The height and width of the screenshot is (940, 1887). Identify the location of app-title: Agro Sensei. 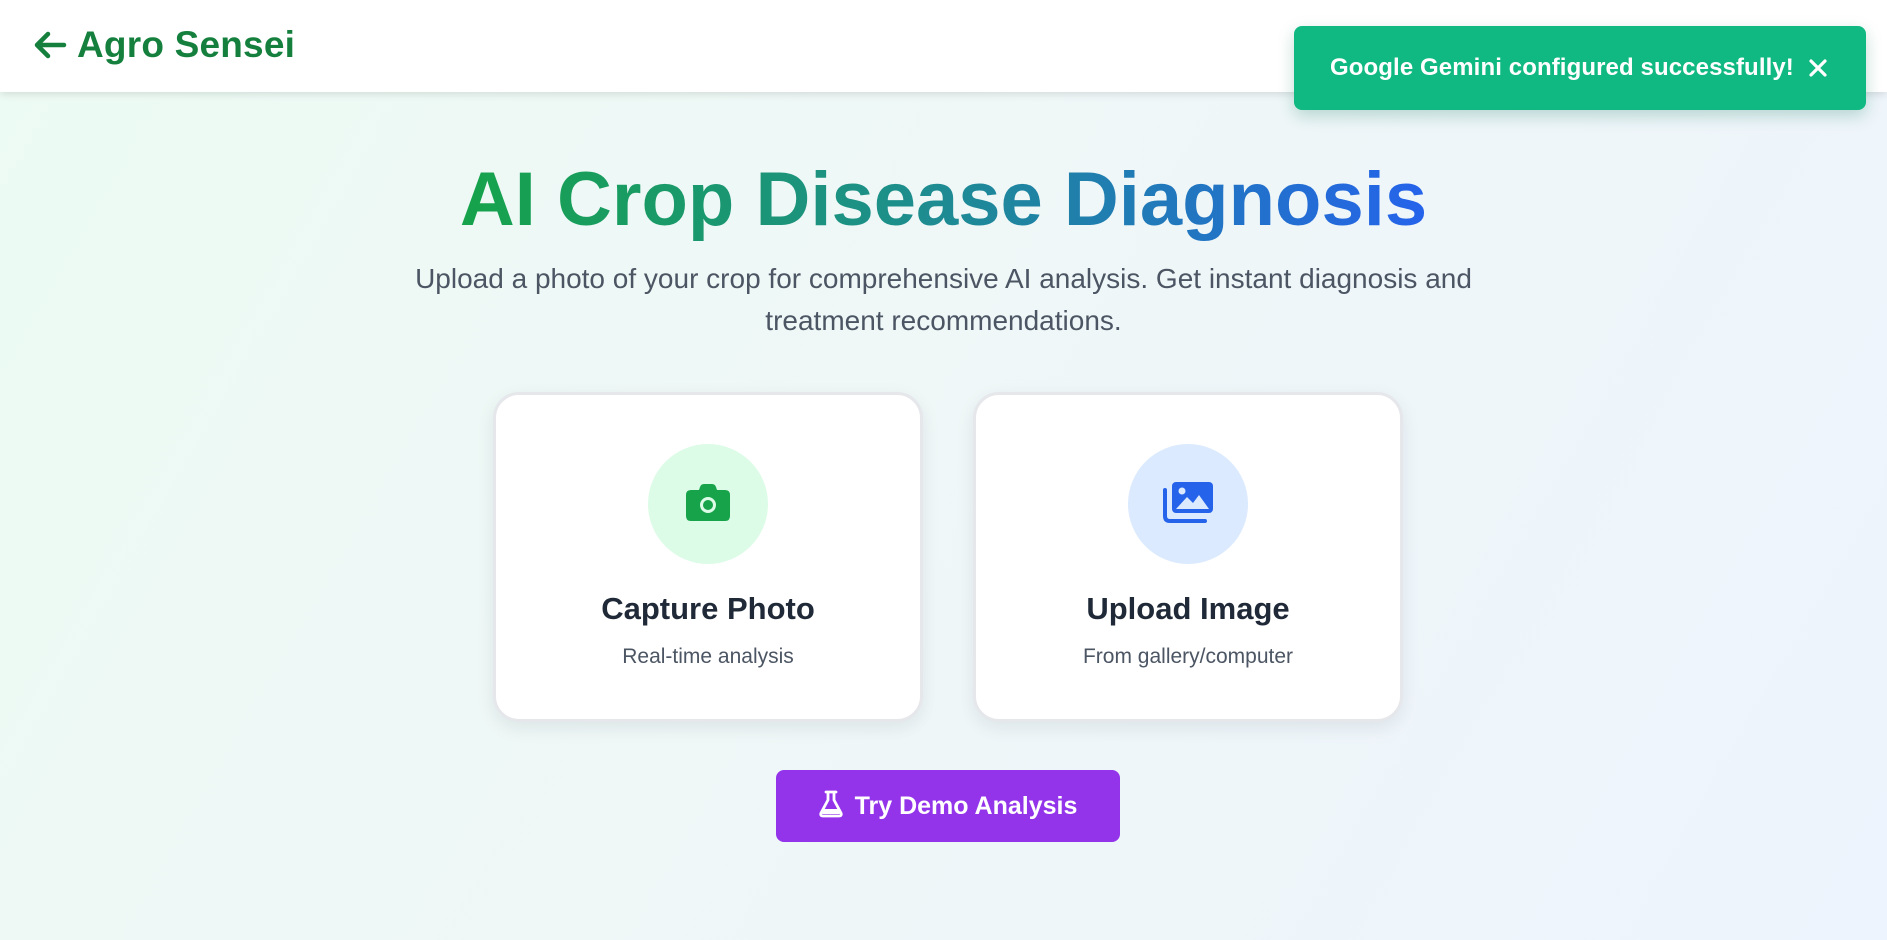
(186, 44).